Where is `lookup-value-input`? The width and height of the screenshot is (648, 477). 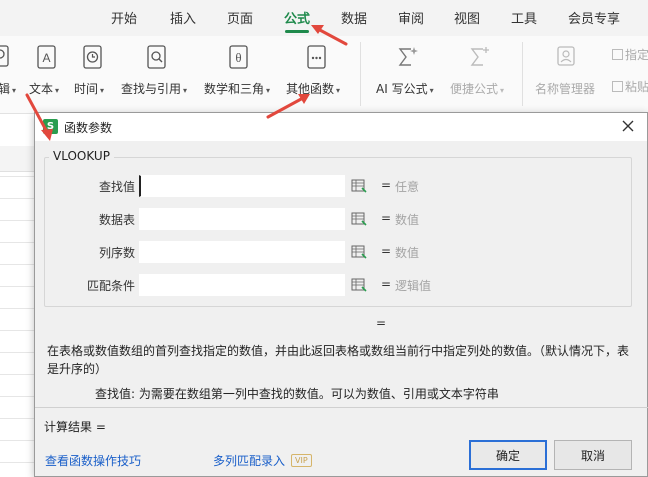
lookup-value-input is located at coordinates (242, 186).